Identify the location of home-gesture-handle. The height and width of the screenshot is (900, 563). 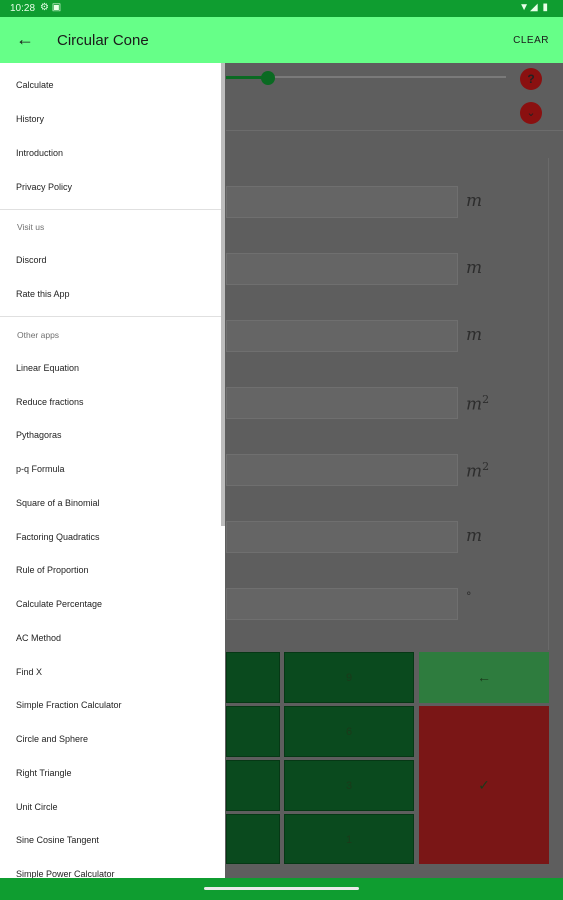
(281, 888).